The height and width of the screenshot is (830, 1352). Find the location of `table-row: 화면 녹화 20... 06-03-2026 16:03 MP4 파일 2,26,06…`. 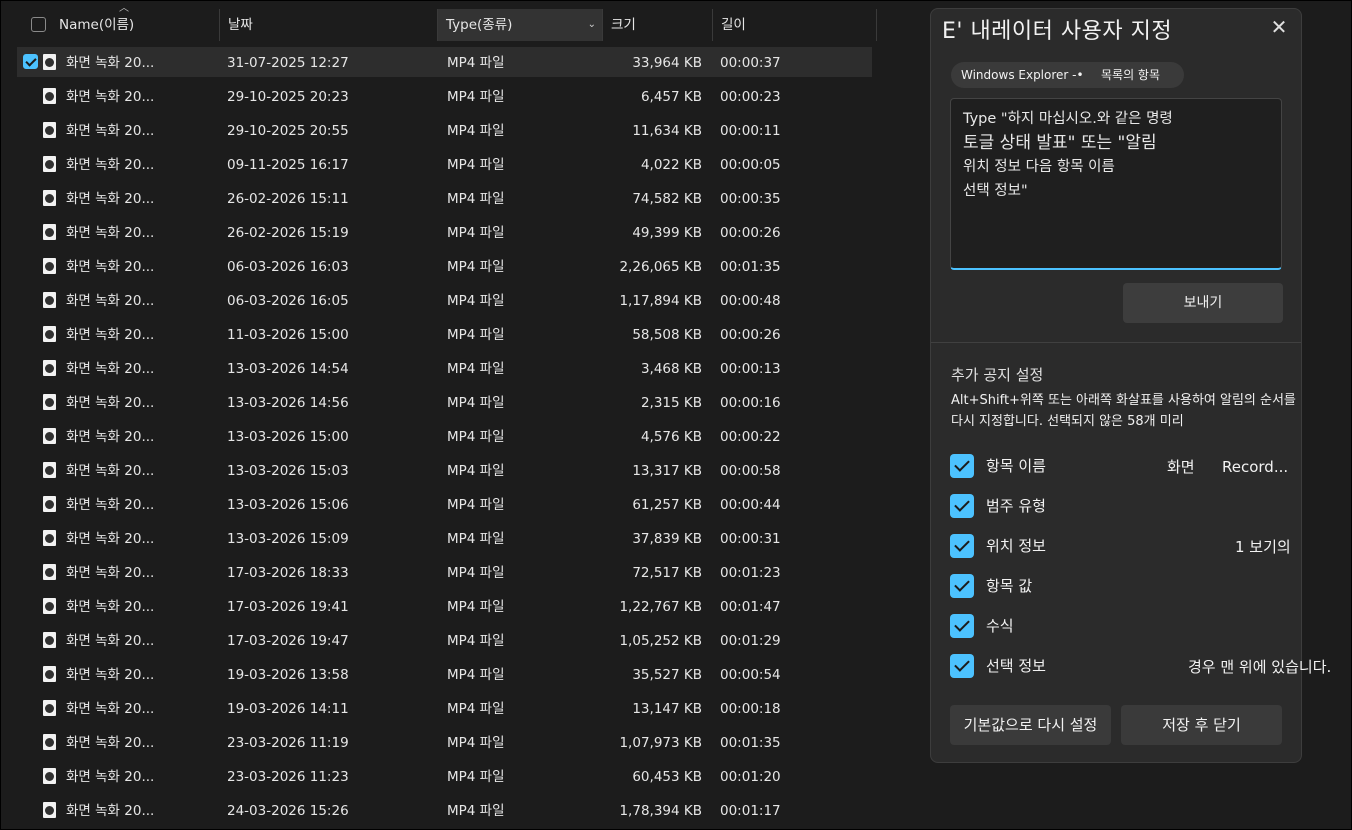

table-row: 화면 녹화 20... 06-03-2026 16:03 MP4 파일 2,26,06… is located at coordinates (444, 266).